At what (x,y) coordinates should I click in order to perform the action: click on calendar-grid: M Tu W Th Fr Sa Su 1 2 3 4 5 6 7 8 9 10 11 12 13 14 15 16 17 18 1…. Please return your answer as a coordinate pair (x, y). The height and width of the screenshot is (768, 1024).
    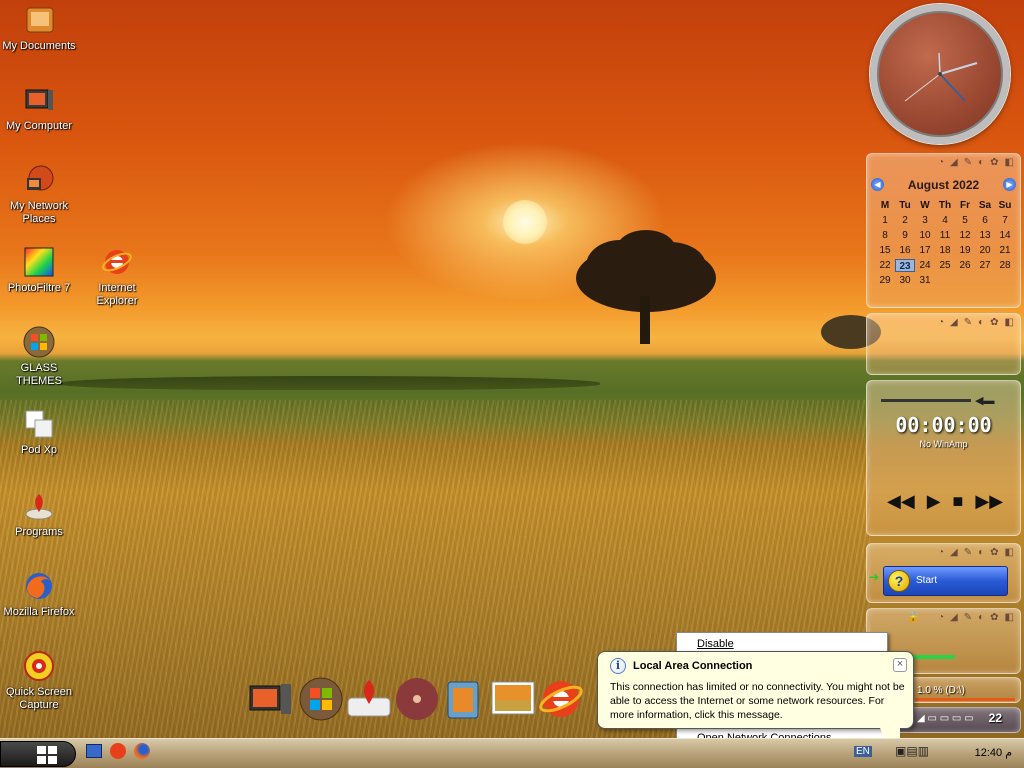
    Looking at the image, I should click on (945, 243).